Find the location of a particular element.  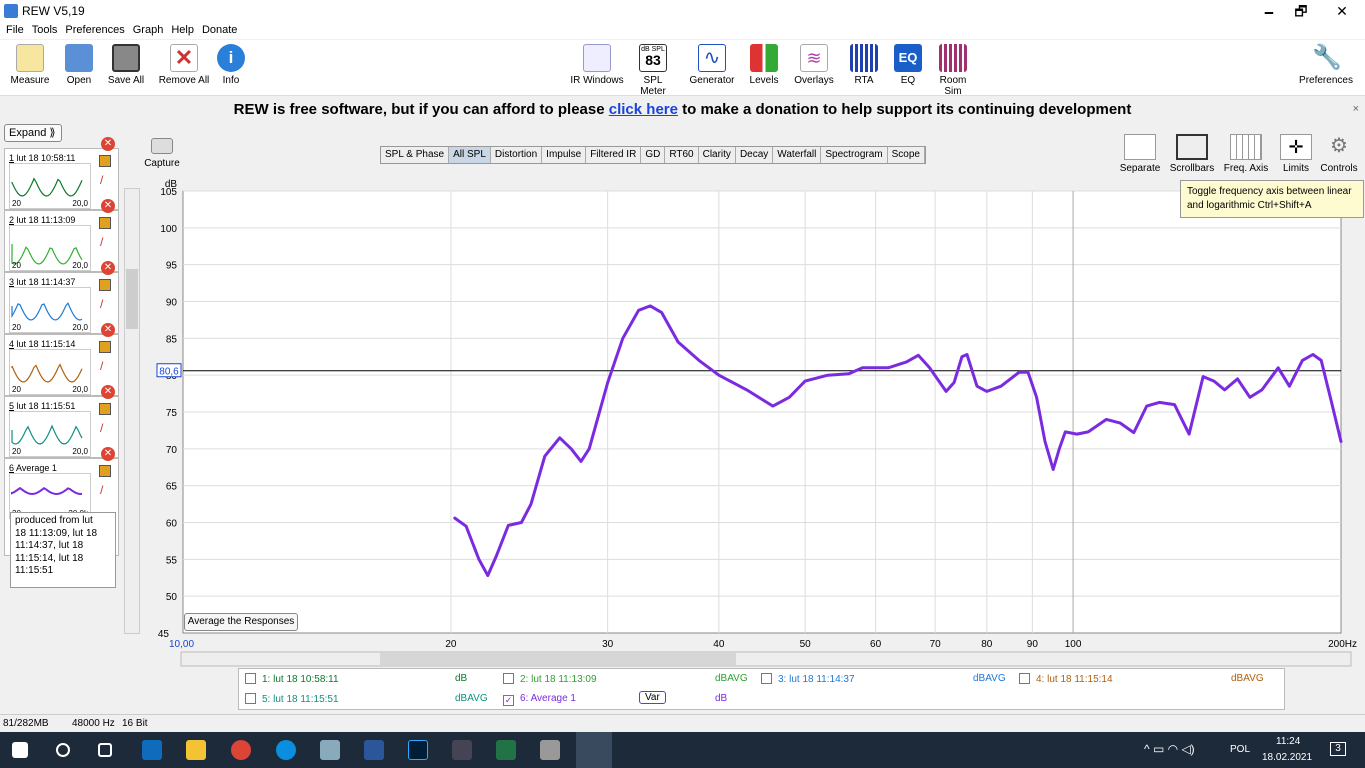

legend-item: 5: lut 18 11:15:51 is located at coordinates (292, 699).